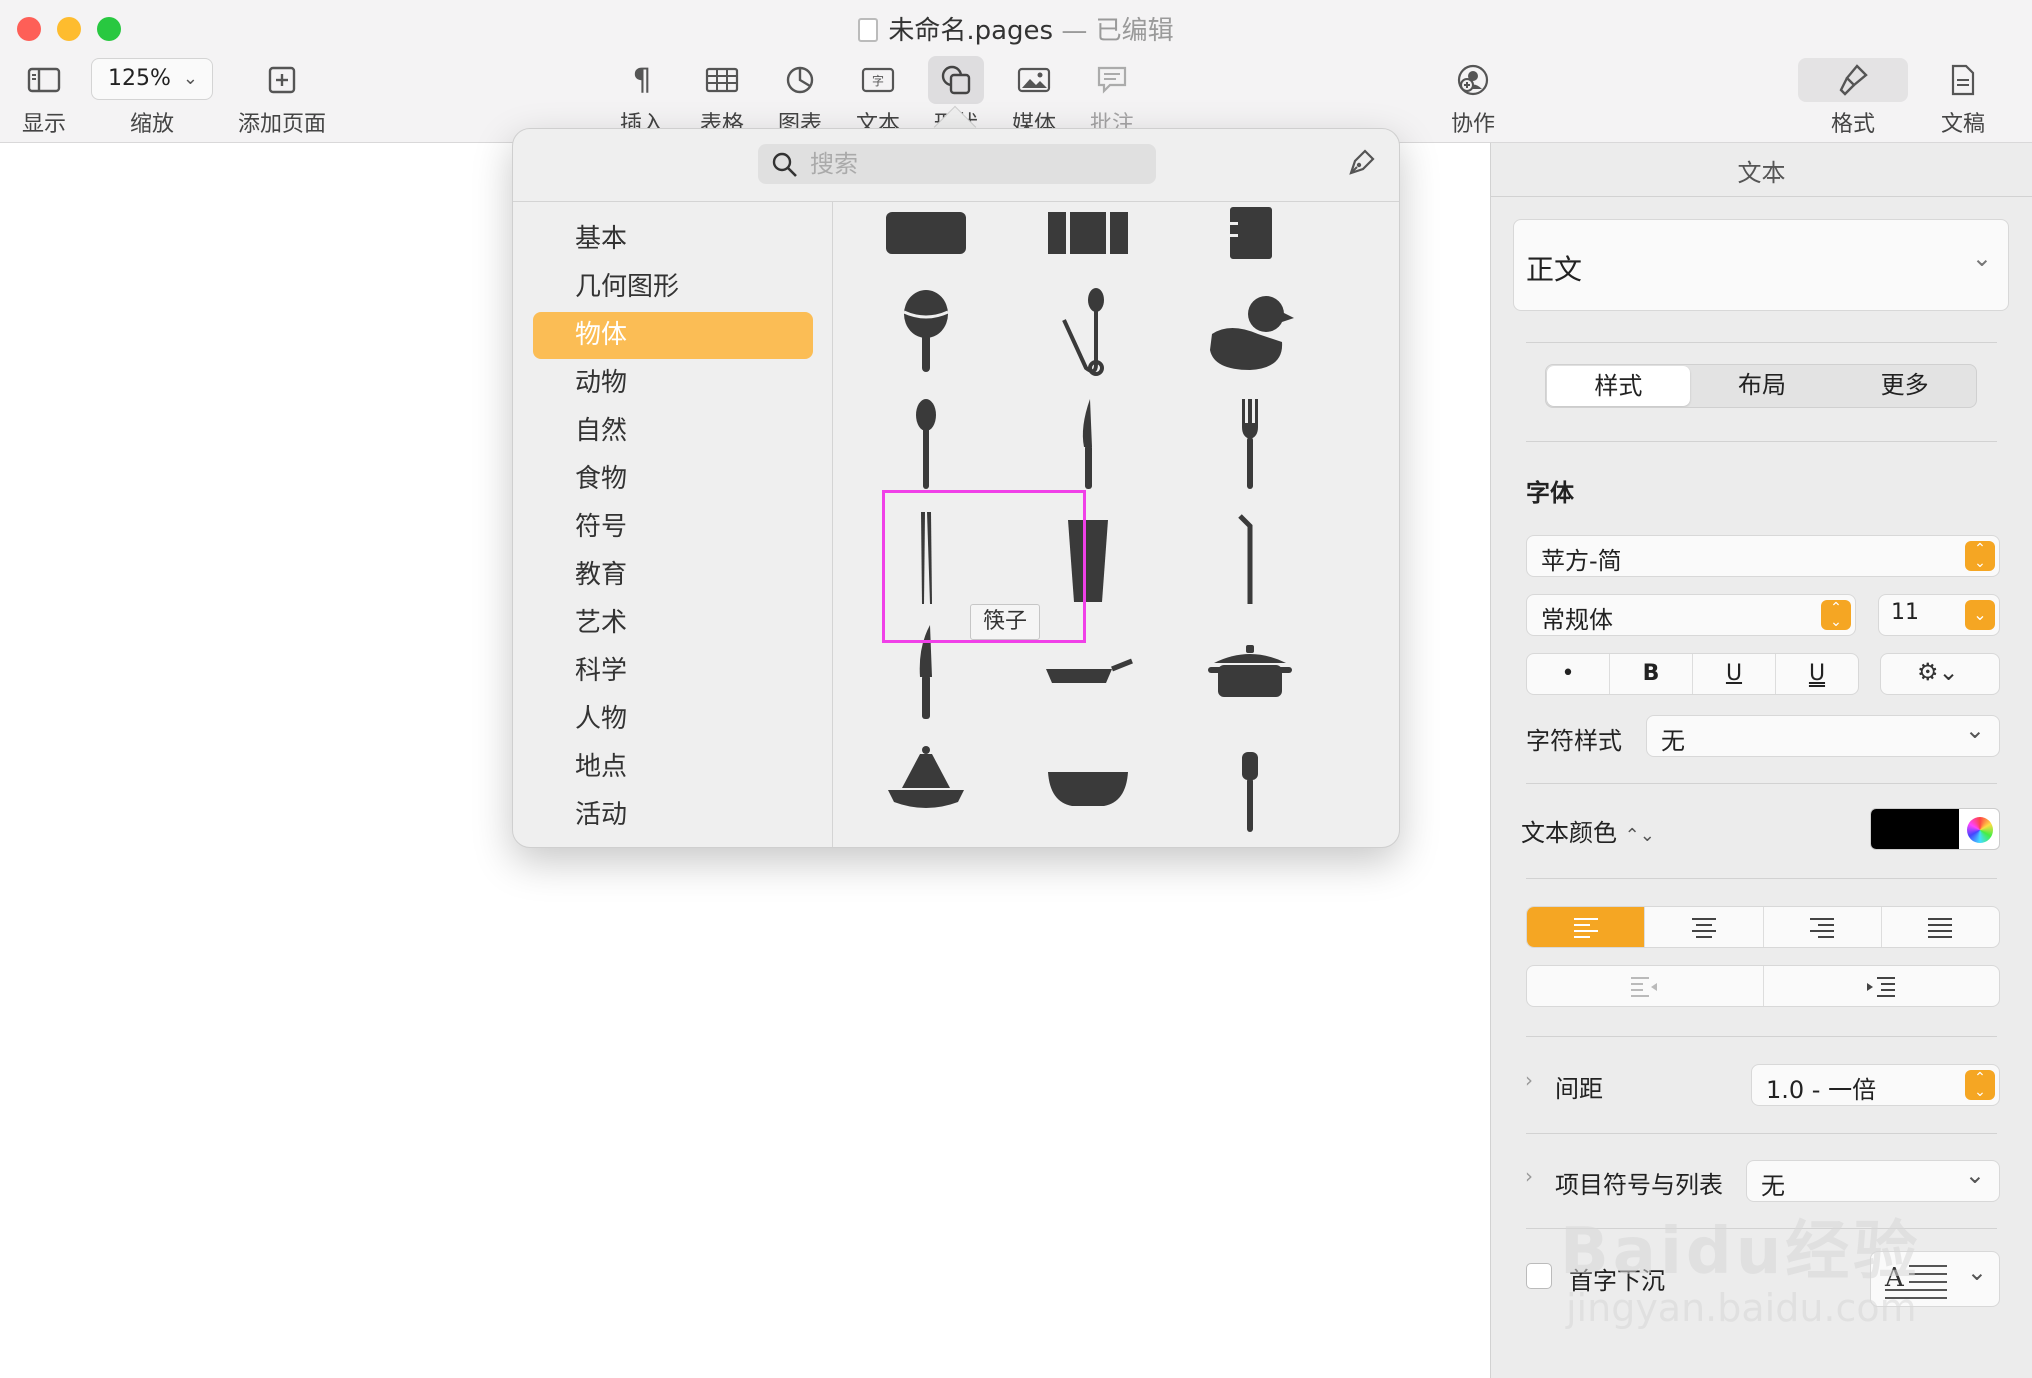  I want to click on align-left-button, so click(1586, 927).